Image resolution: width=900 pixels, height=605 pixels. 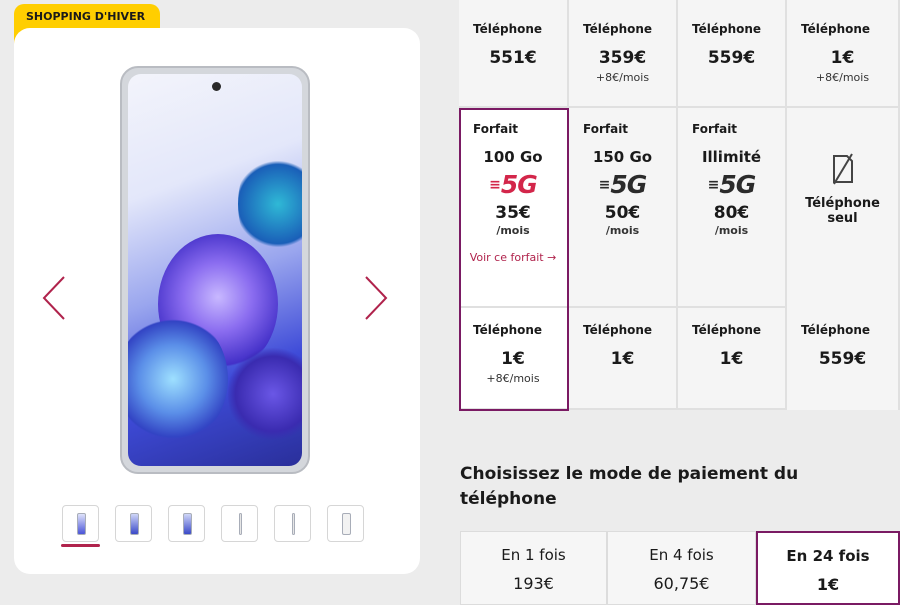 I want to click on cell-price: 359€, so click(x=622, y=58).